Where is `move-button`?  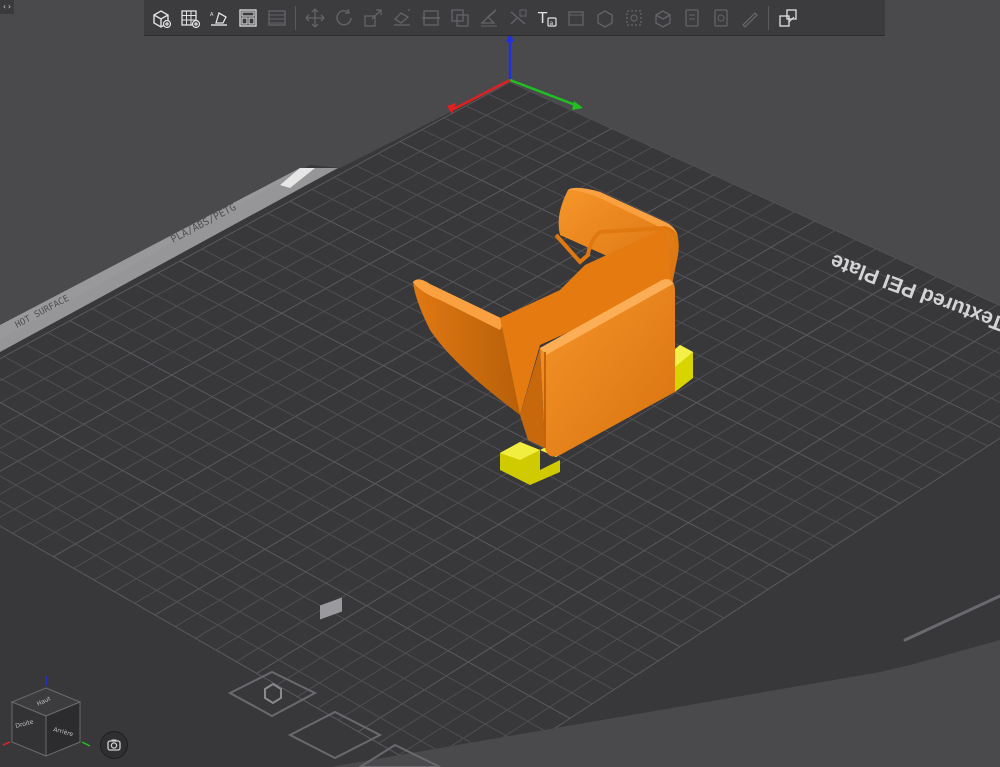 move-button is located at coordinates (314, 17).